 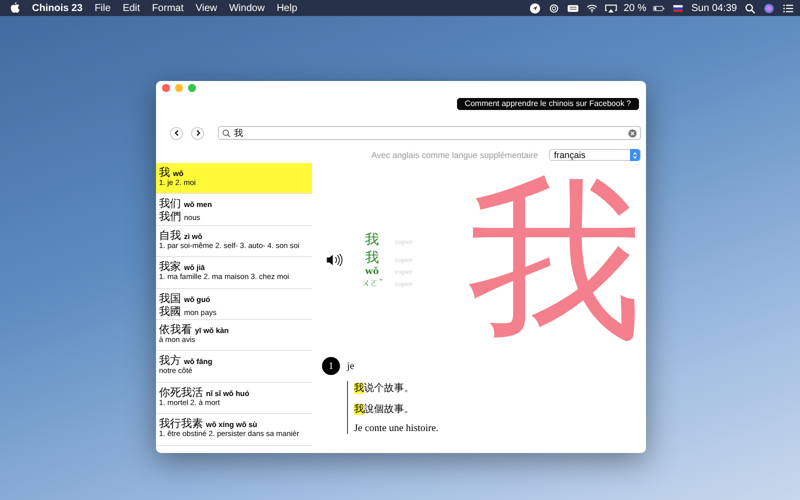 What do you see at coordinates (555, 260) in the screenshot?
I see `stroke-order-character: 我` at bounding box center [555, 260].